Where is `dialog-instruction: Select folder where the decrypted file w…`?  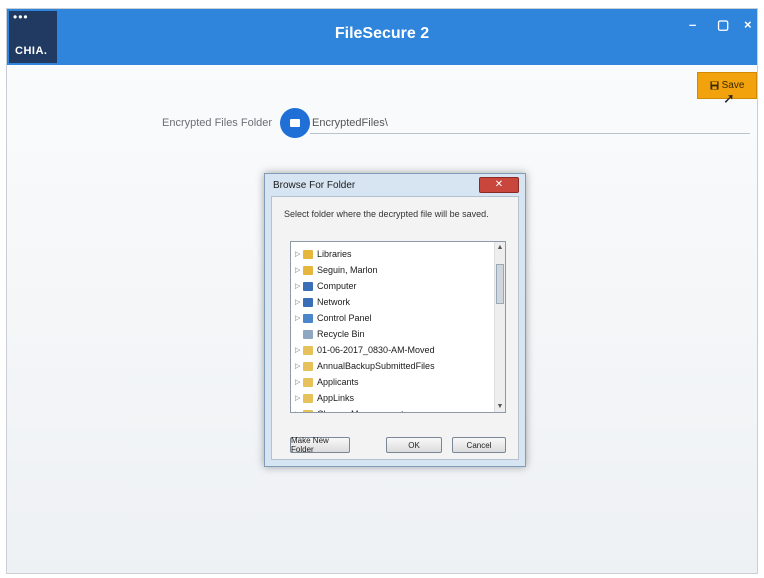
dialog-instruction: Select folder where the decrypted file w… is located at coordinates (386, 214).